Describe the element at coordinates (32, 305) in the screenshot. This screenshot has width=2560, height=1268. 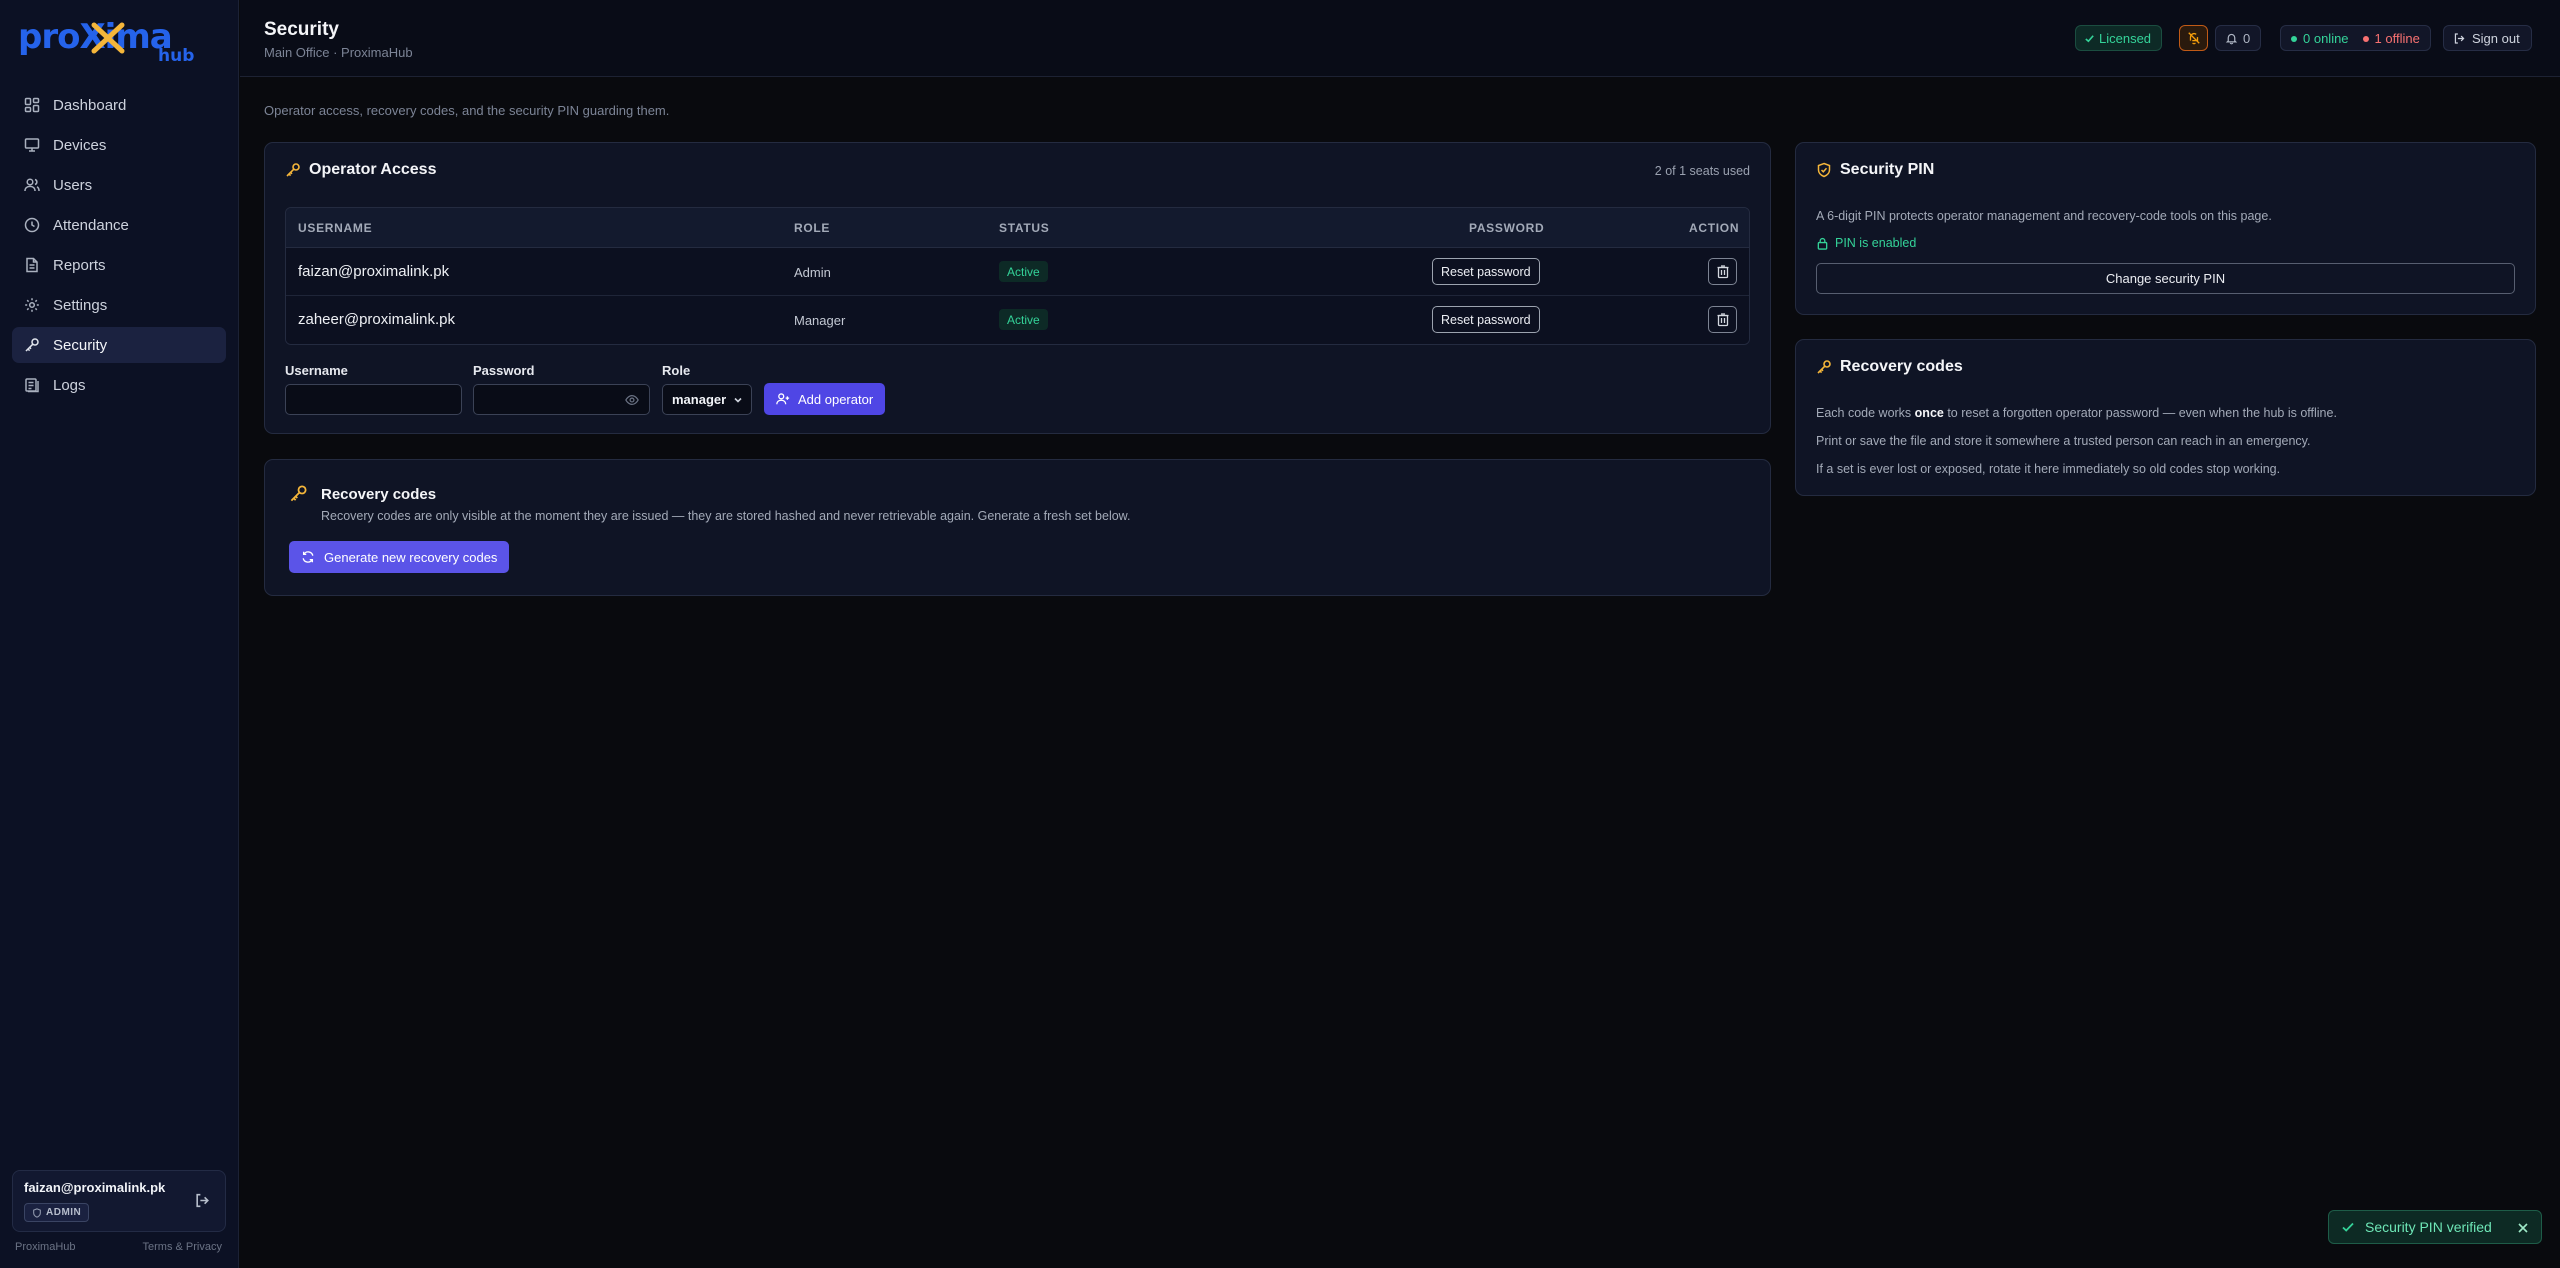
I see `gear-icon` at that location.